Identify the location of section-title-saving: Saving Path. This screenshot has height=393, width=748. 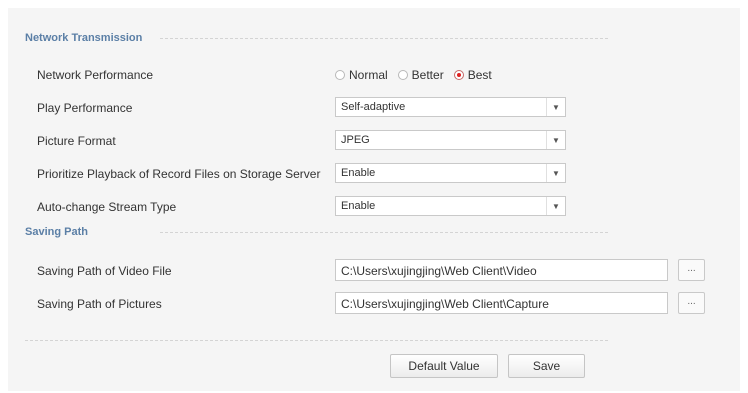
(56, 232).